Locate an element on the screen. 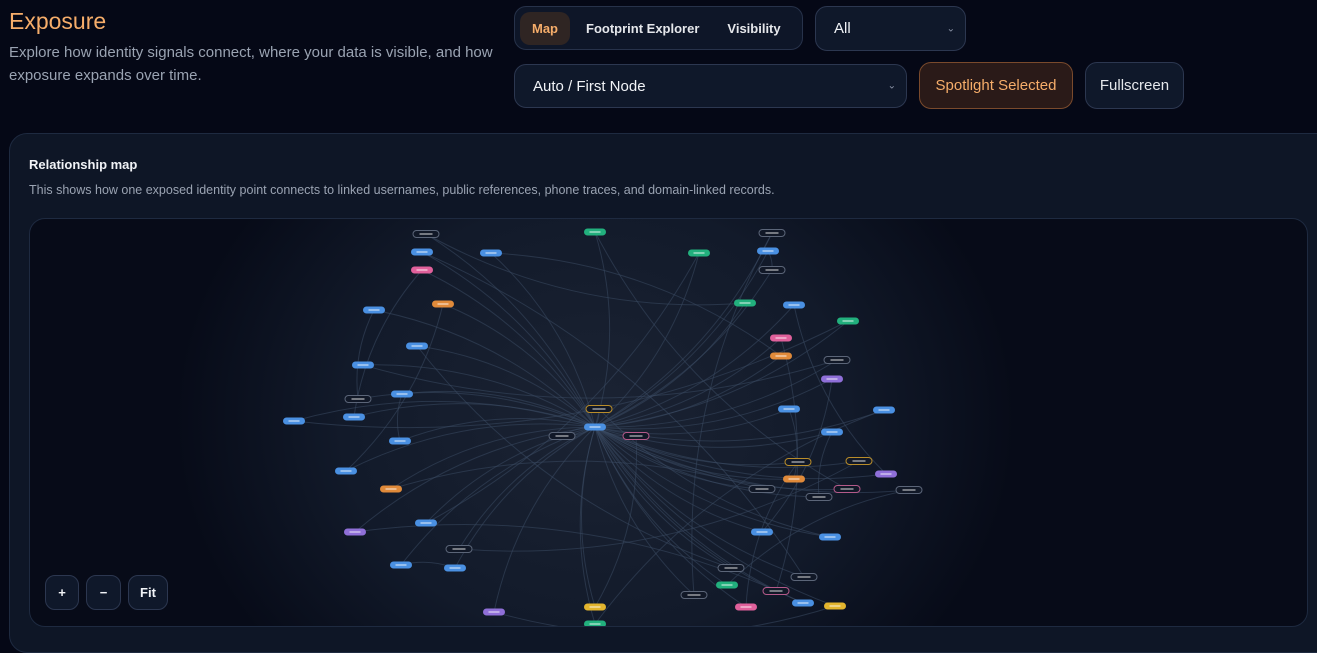  filter-select-value: All is located at coordinates (842, 28).